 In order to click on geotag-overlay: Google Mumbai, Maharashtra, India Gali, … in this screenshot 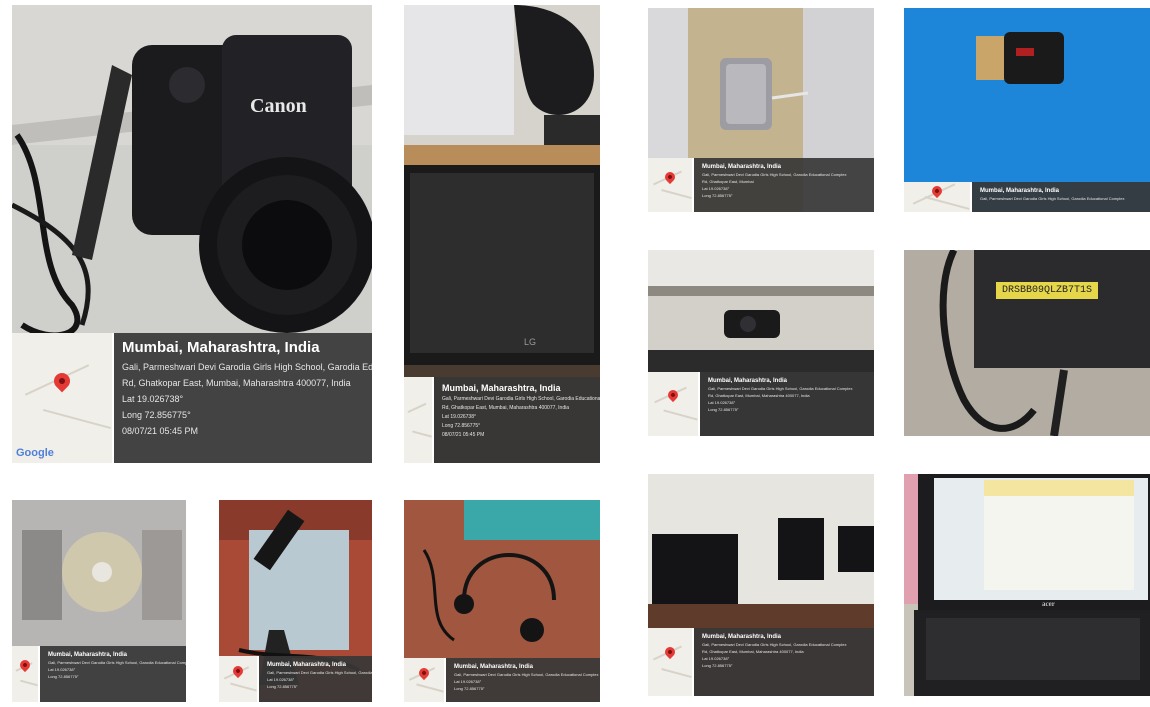, I will do `click(192, 398)`.